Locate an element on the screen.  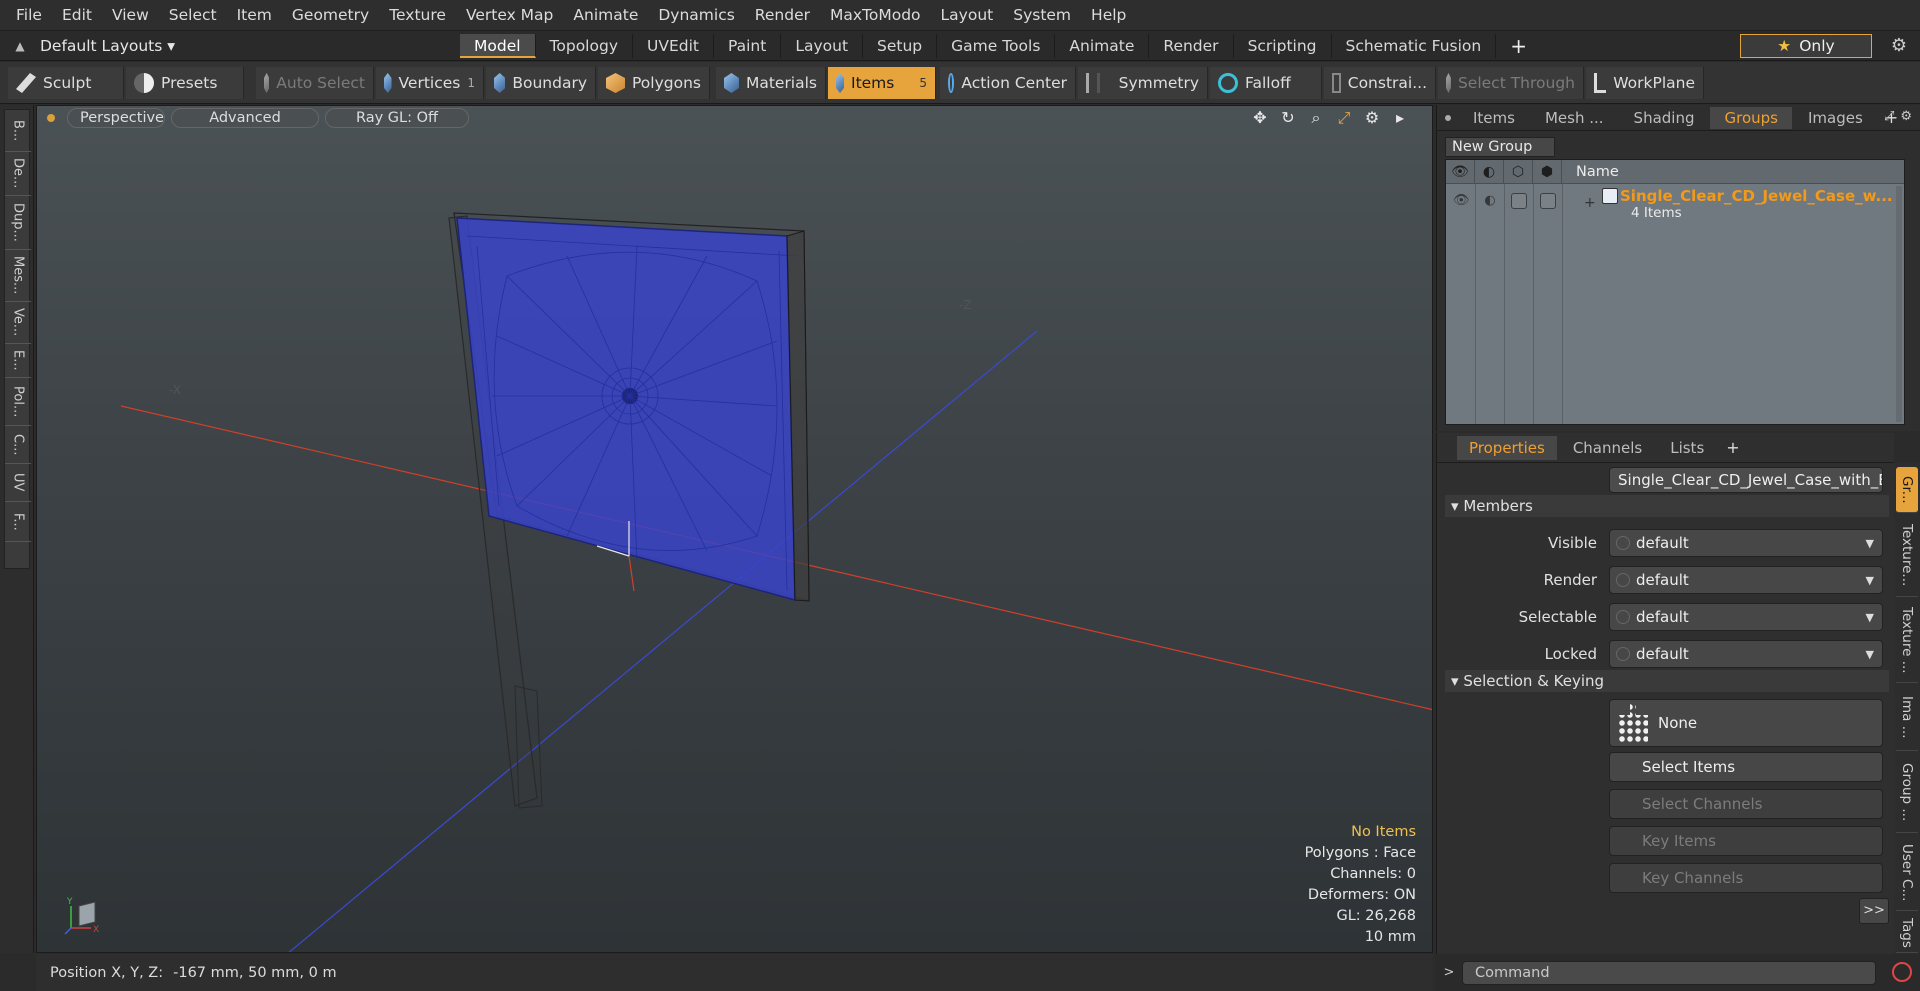
selectable-dropdown: default ▼ is located at coordinates (1746, 617).